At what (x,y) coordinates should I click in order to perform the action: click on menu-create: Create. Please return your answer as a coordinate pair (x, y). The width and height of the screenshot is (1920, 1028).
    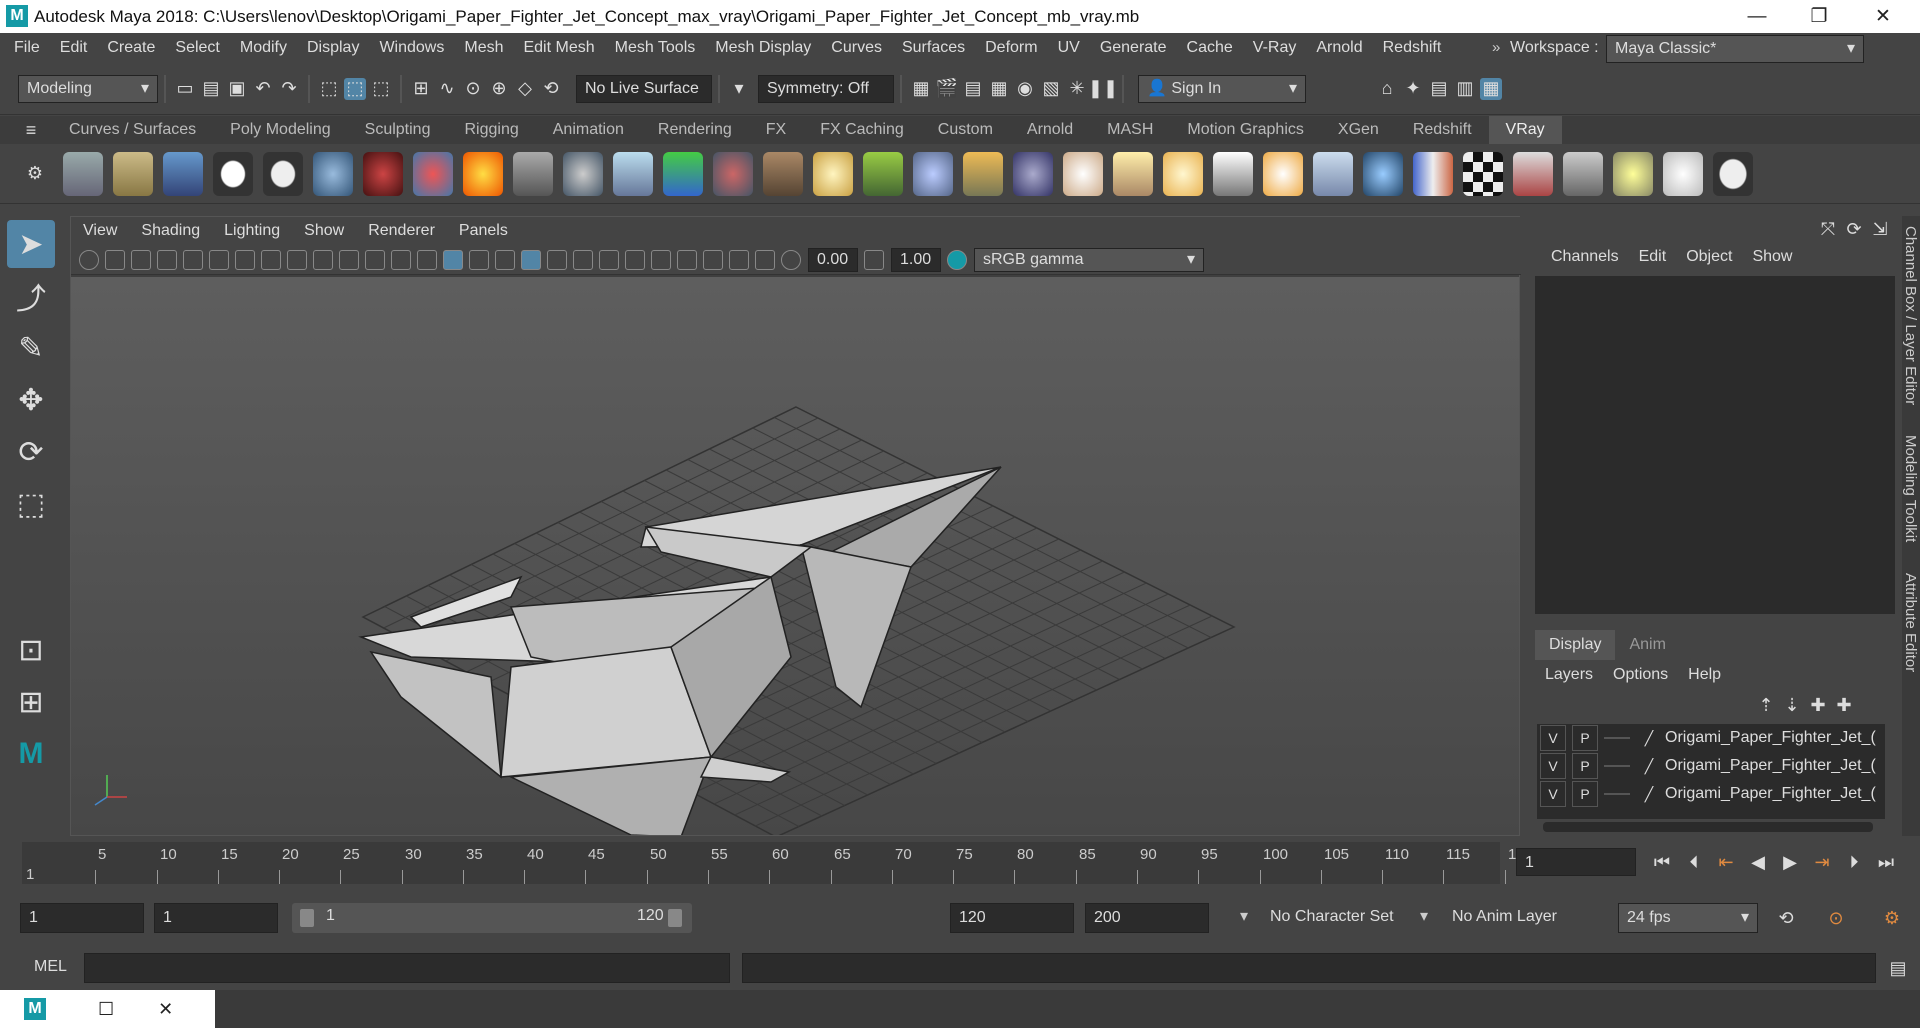
    Looking at the image, I should click on (131, 48).